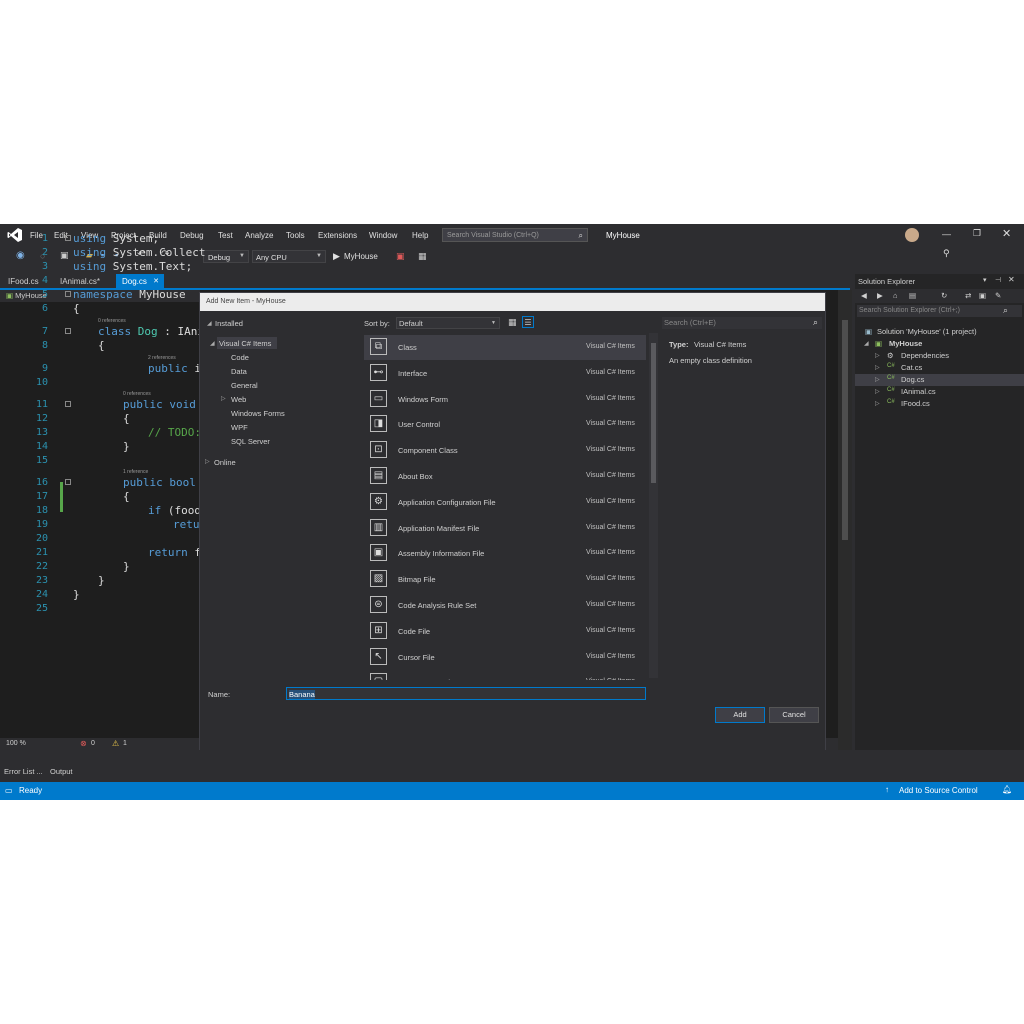  I want to click on template-row: ↖ Cursor File Visual C# Items, so click(505, 657).